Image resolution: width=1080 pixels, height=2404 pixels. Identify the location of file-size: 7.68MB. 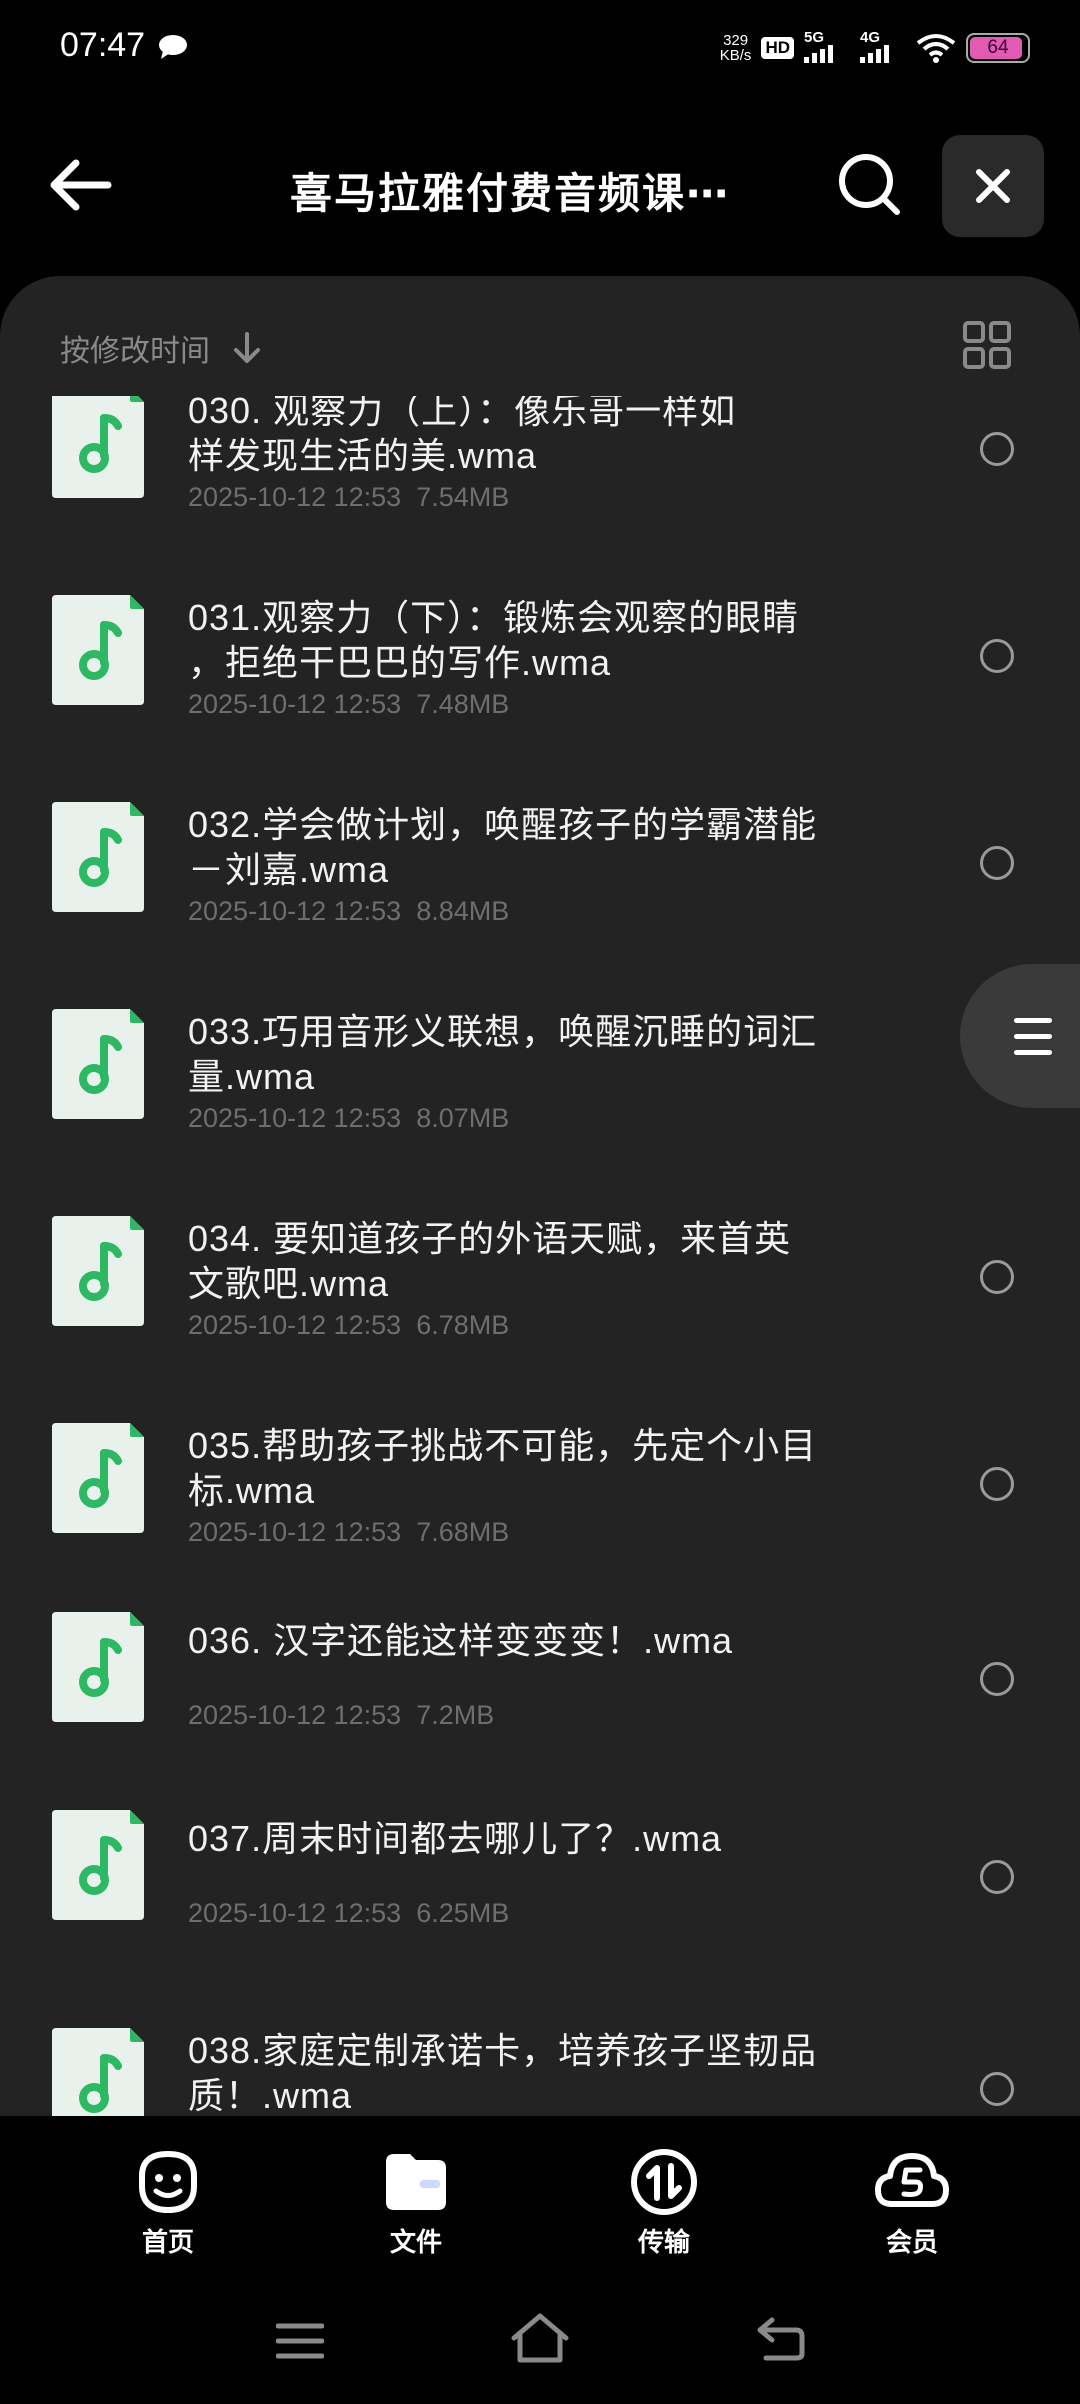
(463, 1532).